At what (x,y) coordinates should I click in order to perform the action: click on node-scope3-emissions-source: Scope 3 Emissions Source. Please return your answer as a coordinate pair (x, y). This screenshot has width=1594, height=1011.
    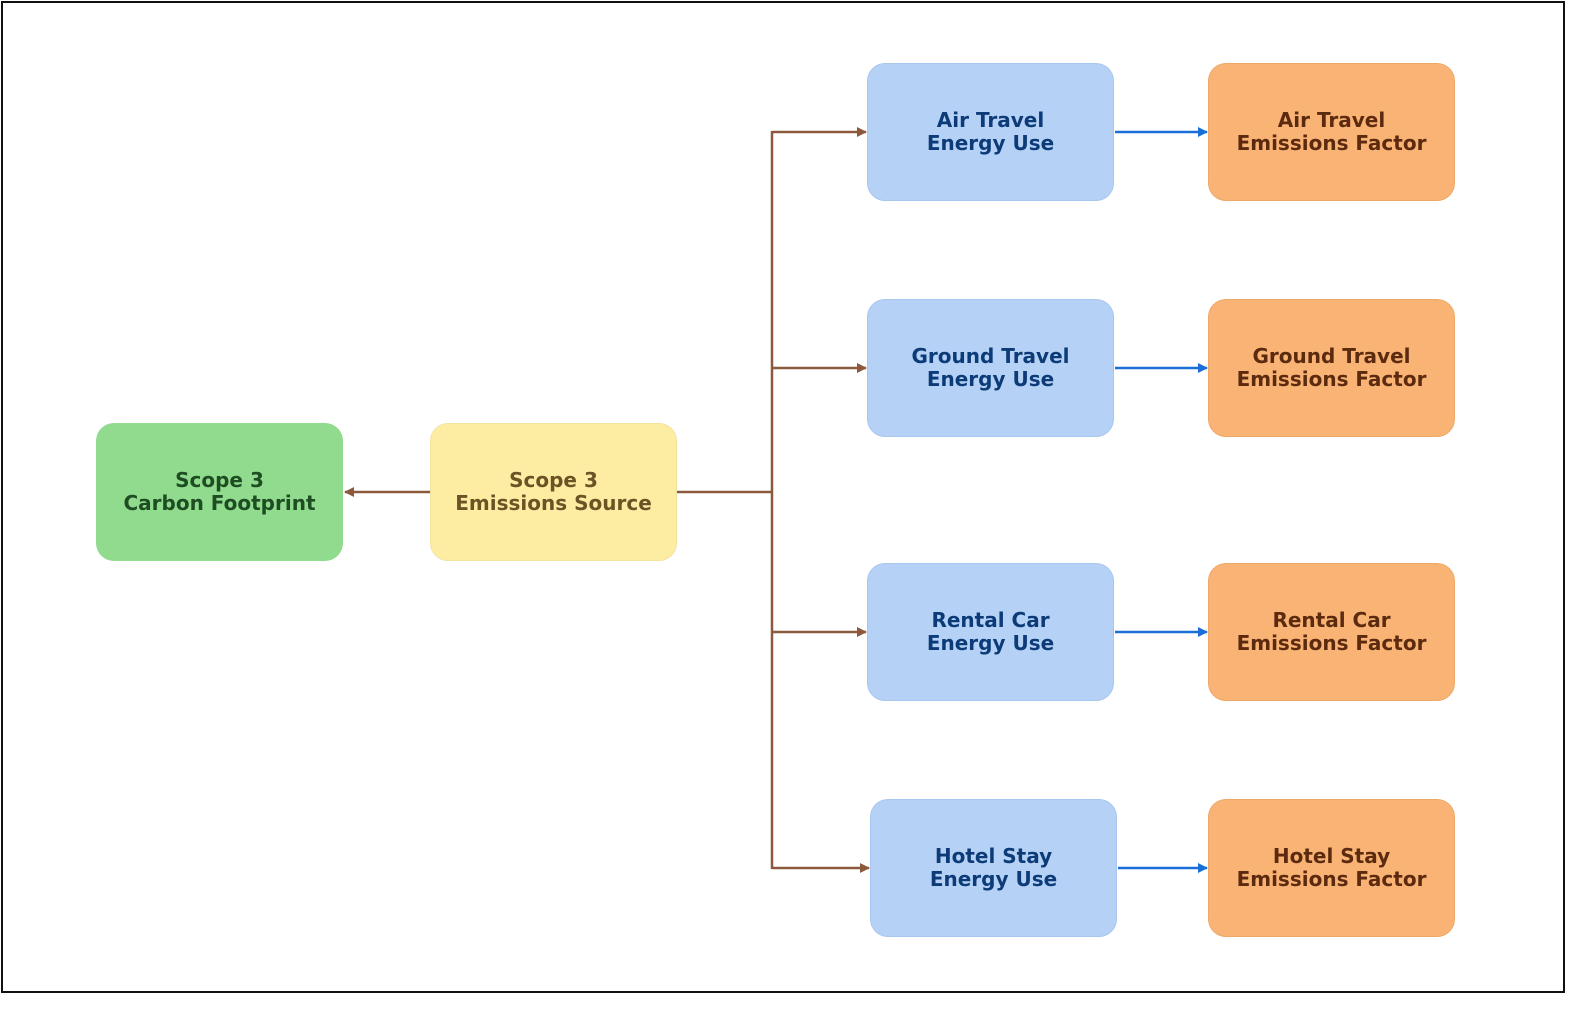
    Looking at the image, I should click on (553, 492).